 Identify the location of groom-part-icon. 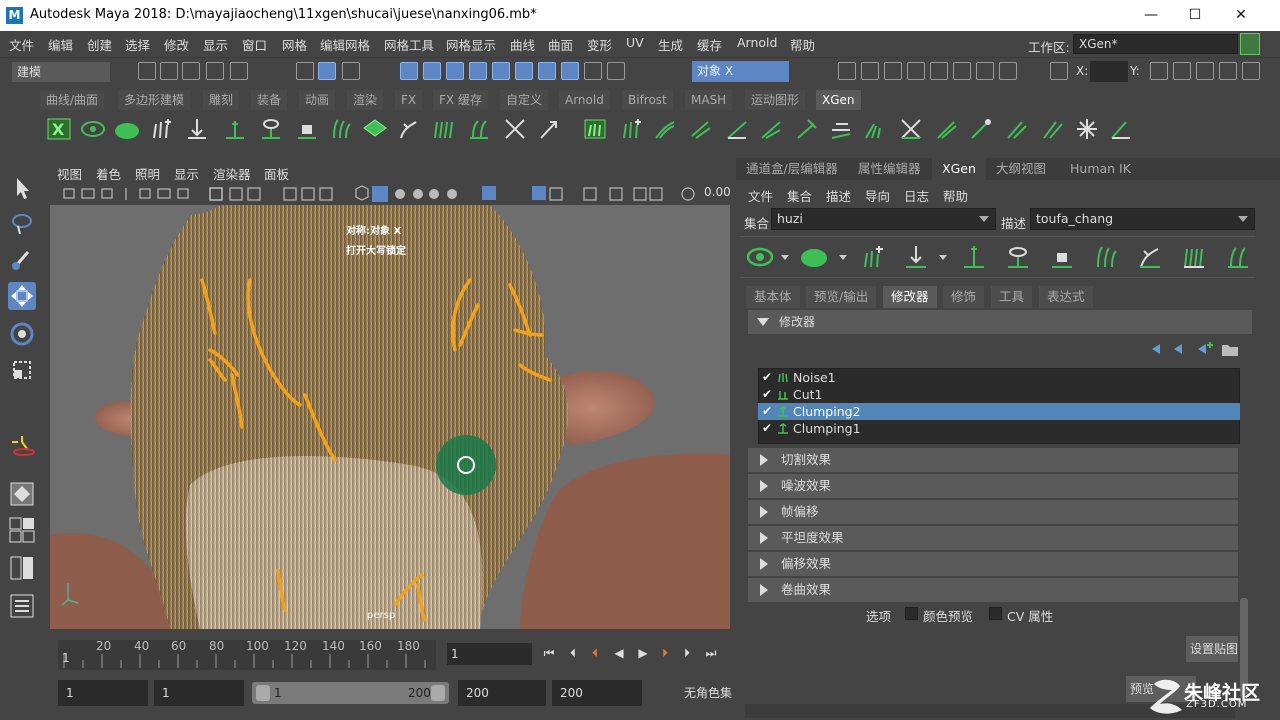
(947, 129).